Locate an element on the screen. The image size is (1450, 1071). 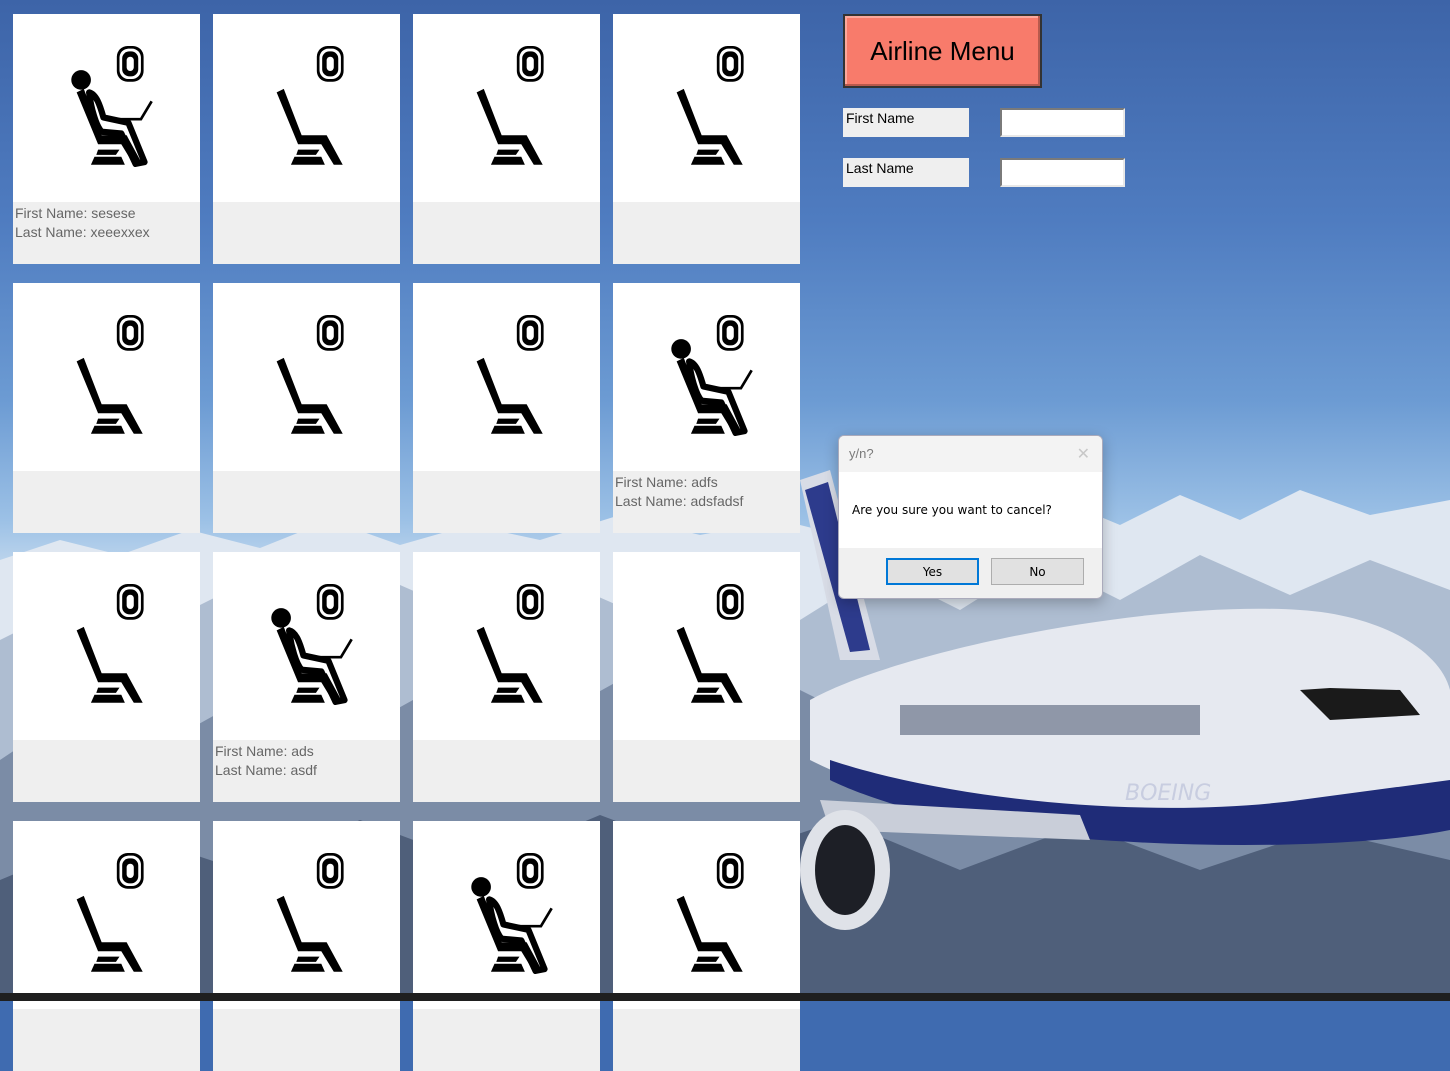
no-button: No is located at coordinates (1037, 571).